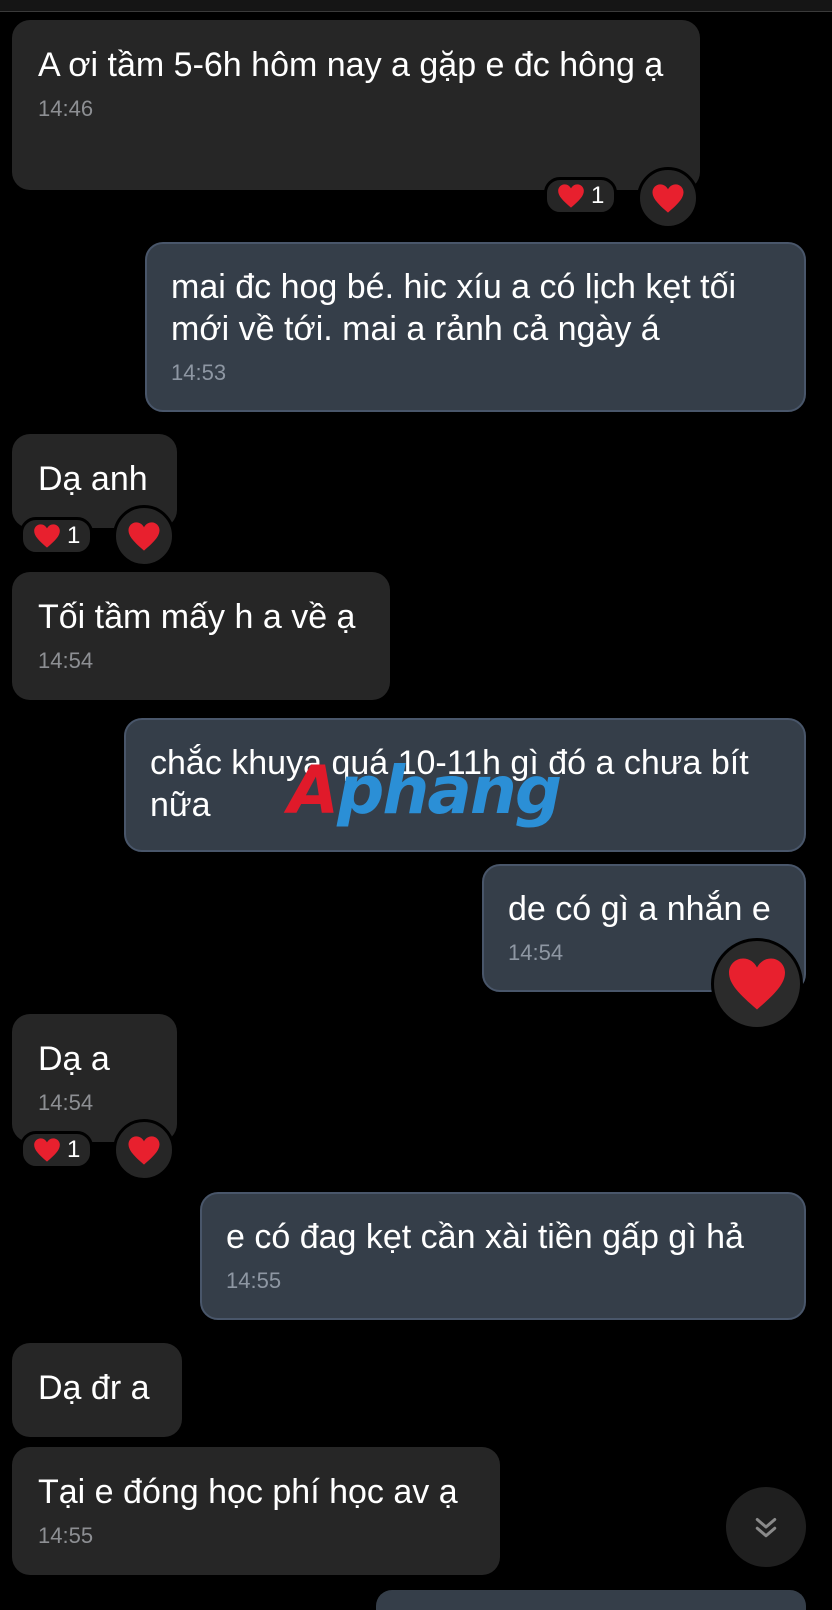  What do you see at coordinates (248, 1492) in the screenshot?
I see `message-text: Tại e đóng học phí học av ạ` at bounding box center [248, 1492].